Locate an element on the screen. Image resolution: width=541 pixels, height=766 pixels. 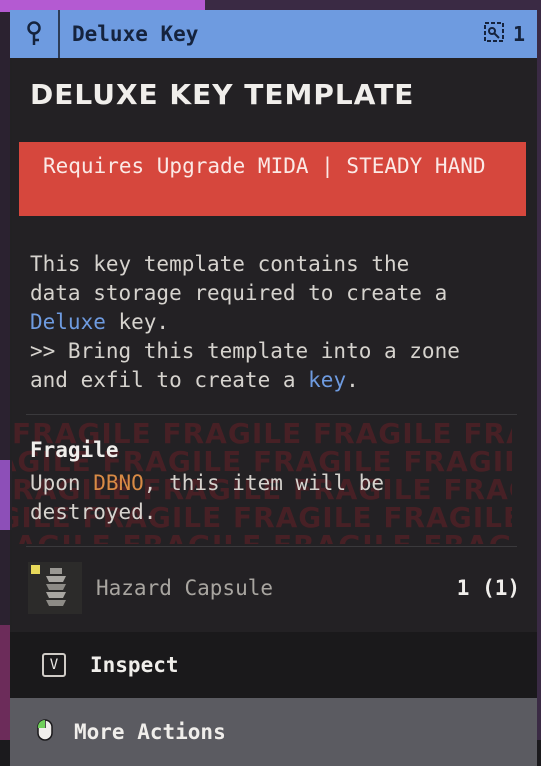
dbno-highlight: DBNO is located at coordinates (118, 483).